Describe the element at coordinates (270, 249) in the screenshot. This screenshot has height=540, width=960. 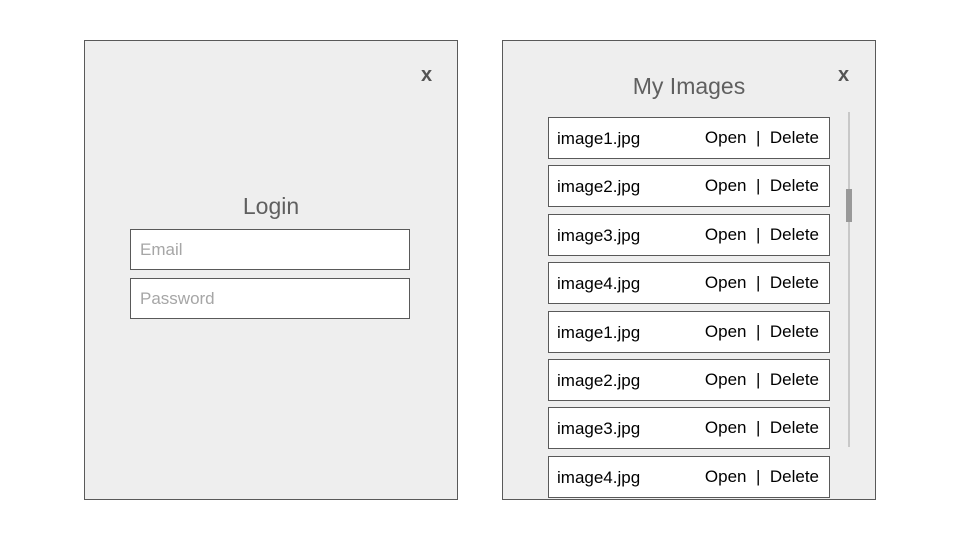
I see `email-field` at that location.